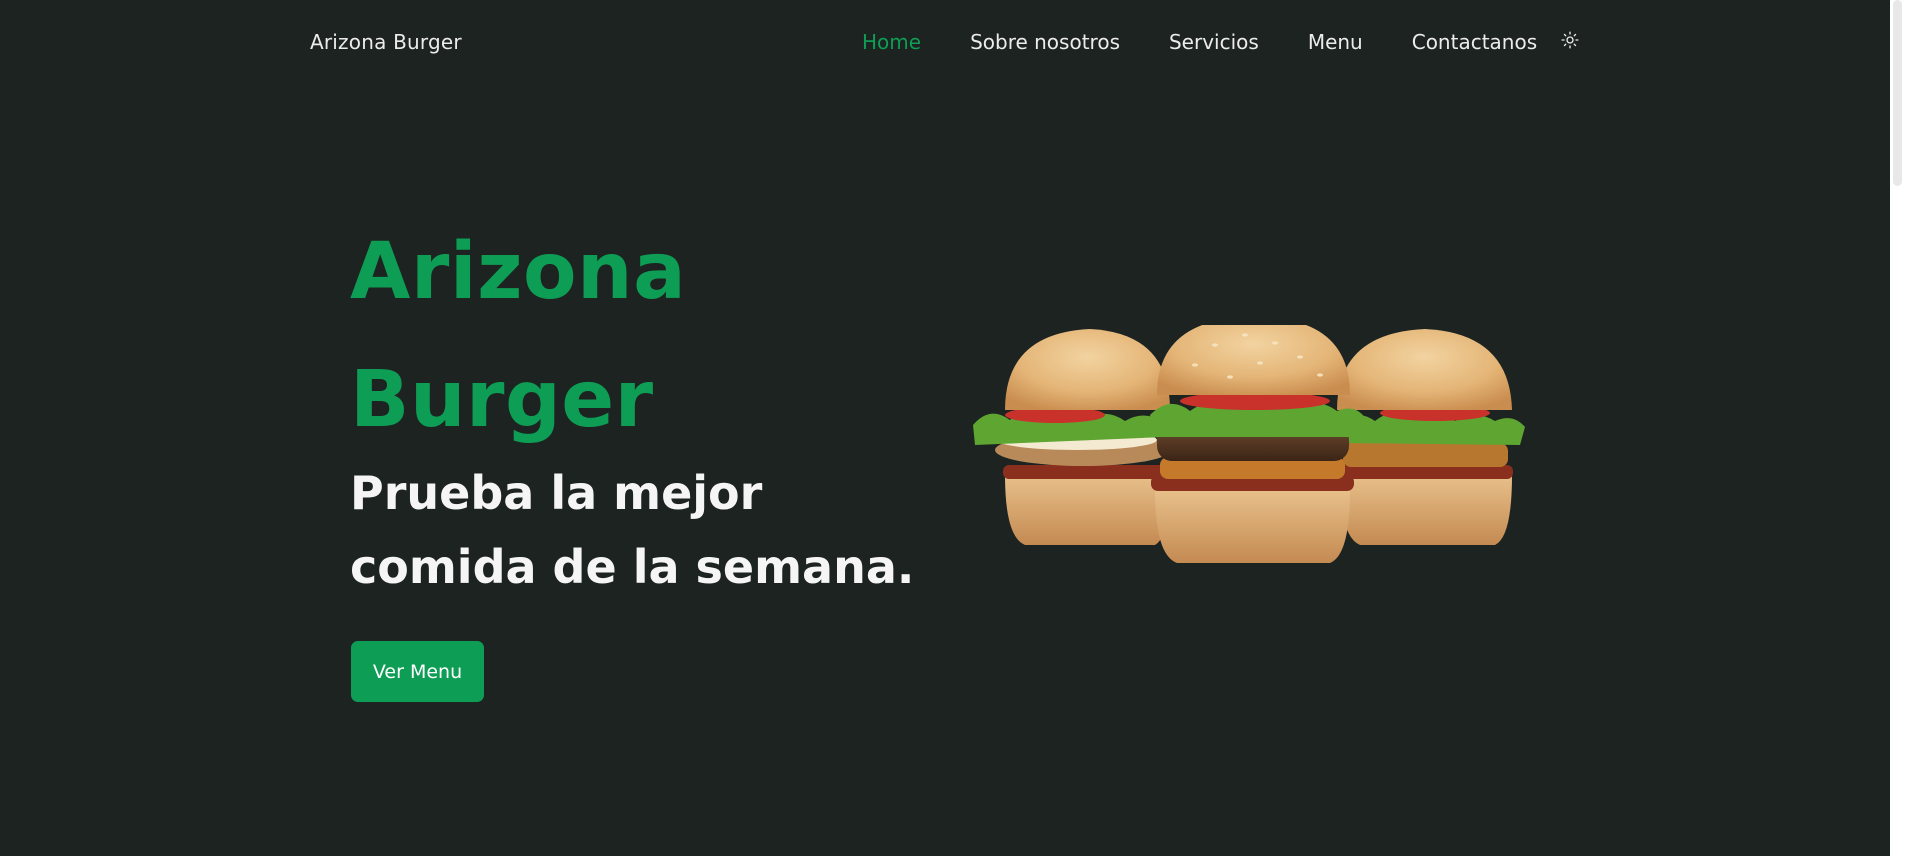  What do you see at coordinates (1258, 444) in the screenshot?
I see `burger-center` at bounding box center [1258, 444].